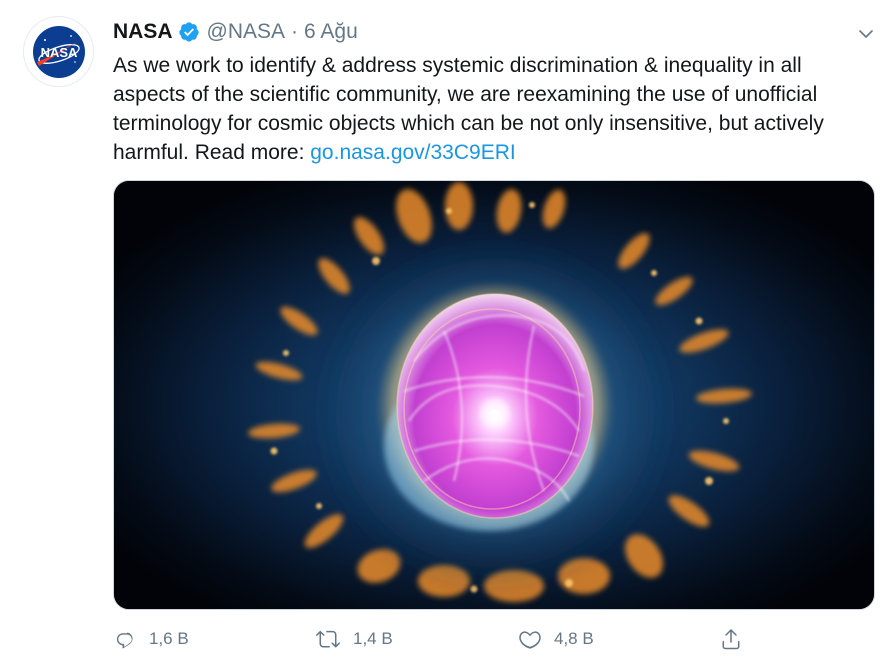 This screenshot has height=668, width=895. Describe the element at coordinates (189, 32) in the screenshot. I see `verified-badge-icon` at that location.